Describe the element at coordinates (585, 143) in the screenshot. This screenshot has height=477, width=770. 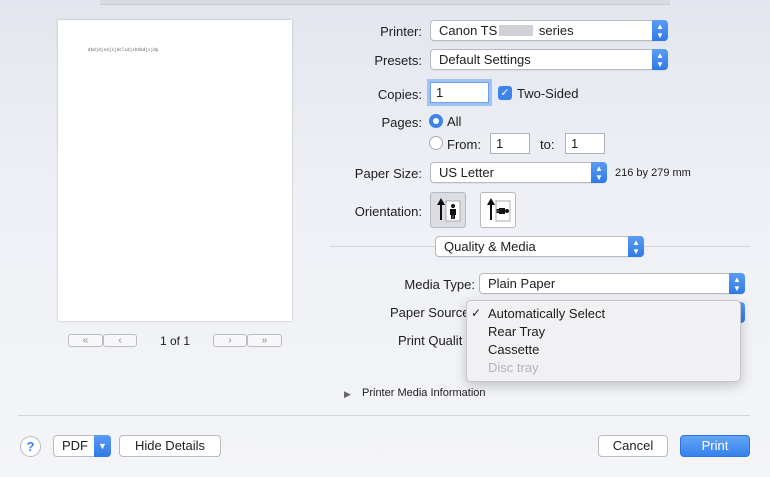
I see `pages-to-field: 1` at that location.